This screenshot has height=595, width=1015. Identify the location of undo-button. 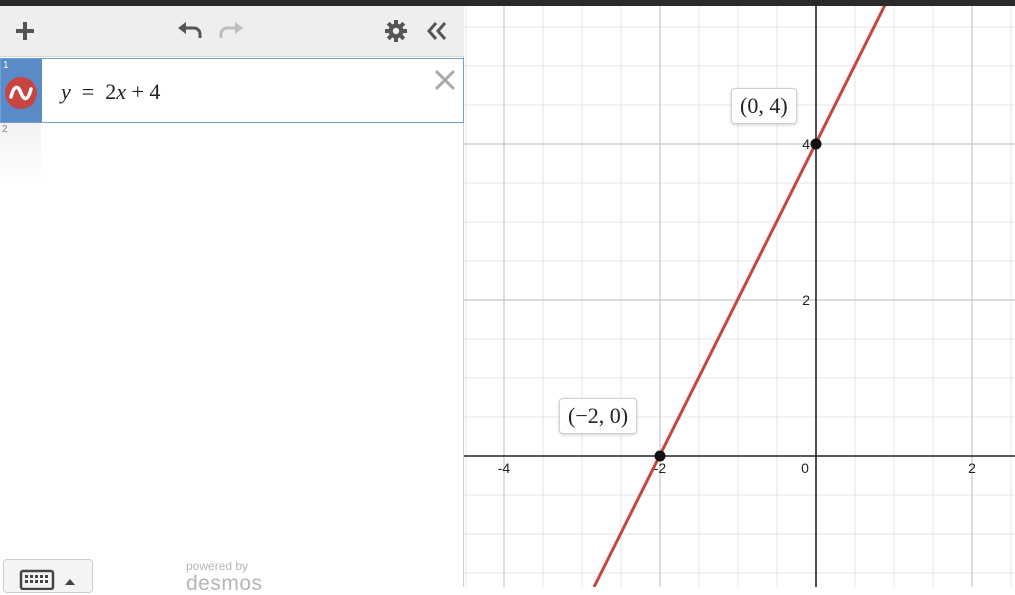
(190, 31).